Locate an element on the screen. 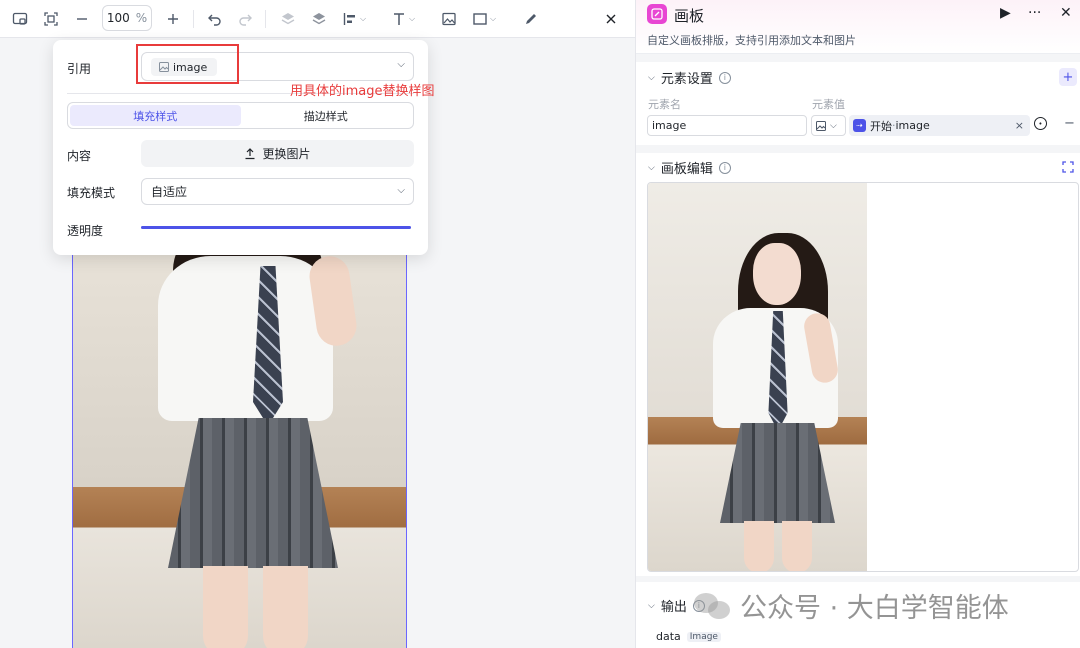 Image resolution: width=1080 pixels, height=648 pixels. fill-mode-label: 填充模式 is located at coordinates (91, 193).